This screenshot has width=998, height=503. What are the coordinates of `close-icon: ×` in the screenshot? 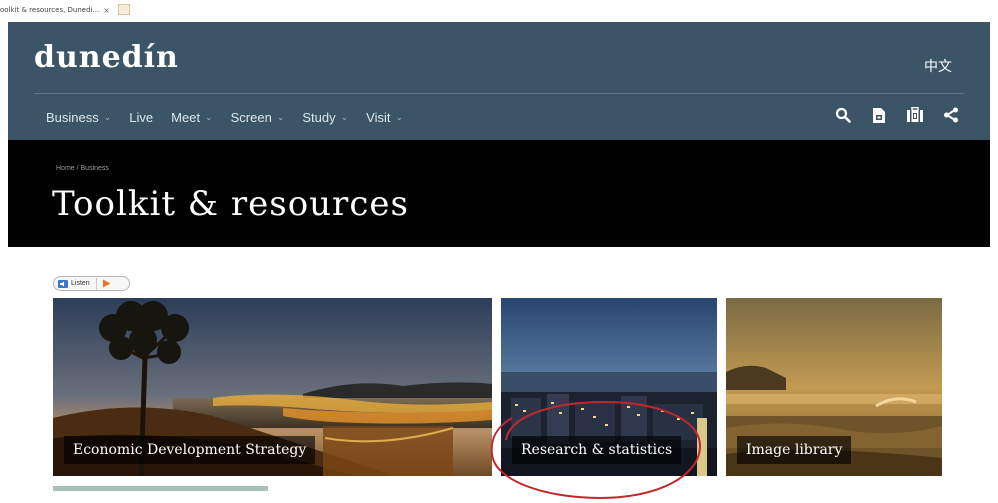 It's located at (106, 10).